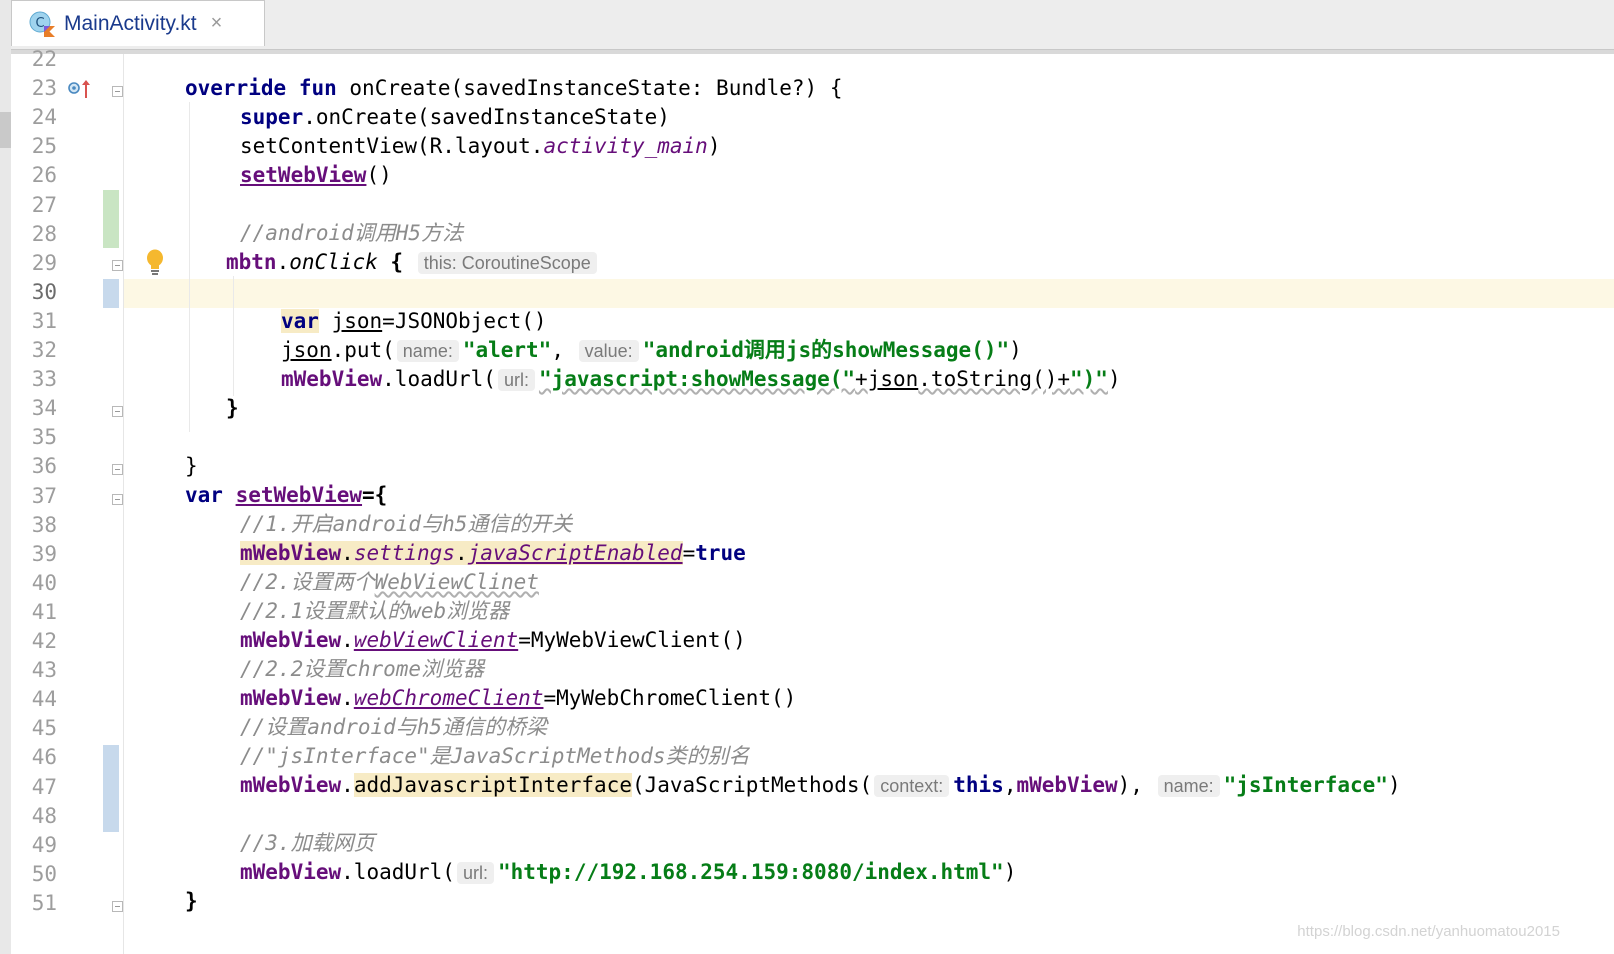 This screenshot has width=1614, height=954. What do you see at coordinates (44, 408) in the screenshot?
I see `line-number: 34` at bounding box center [44, 408].